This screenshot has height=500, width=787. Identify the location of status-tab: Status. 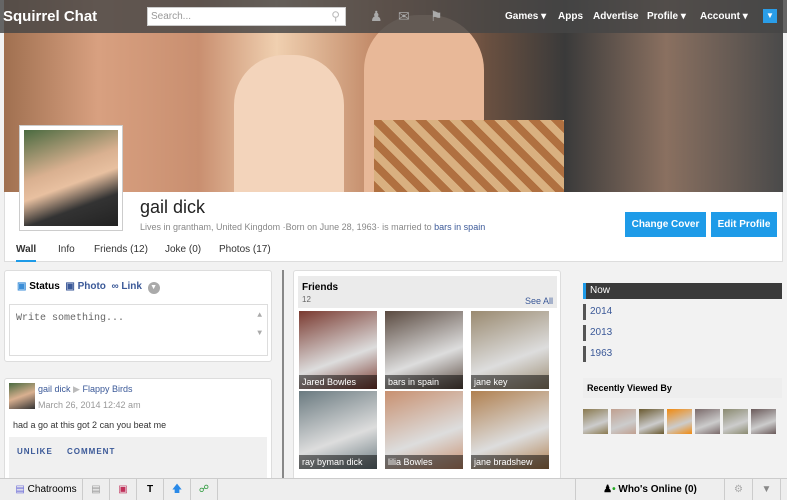
(44, 286).